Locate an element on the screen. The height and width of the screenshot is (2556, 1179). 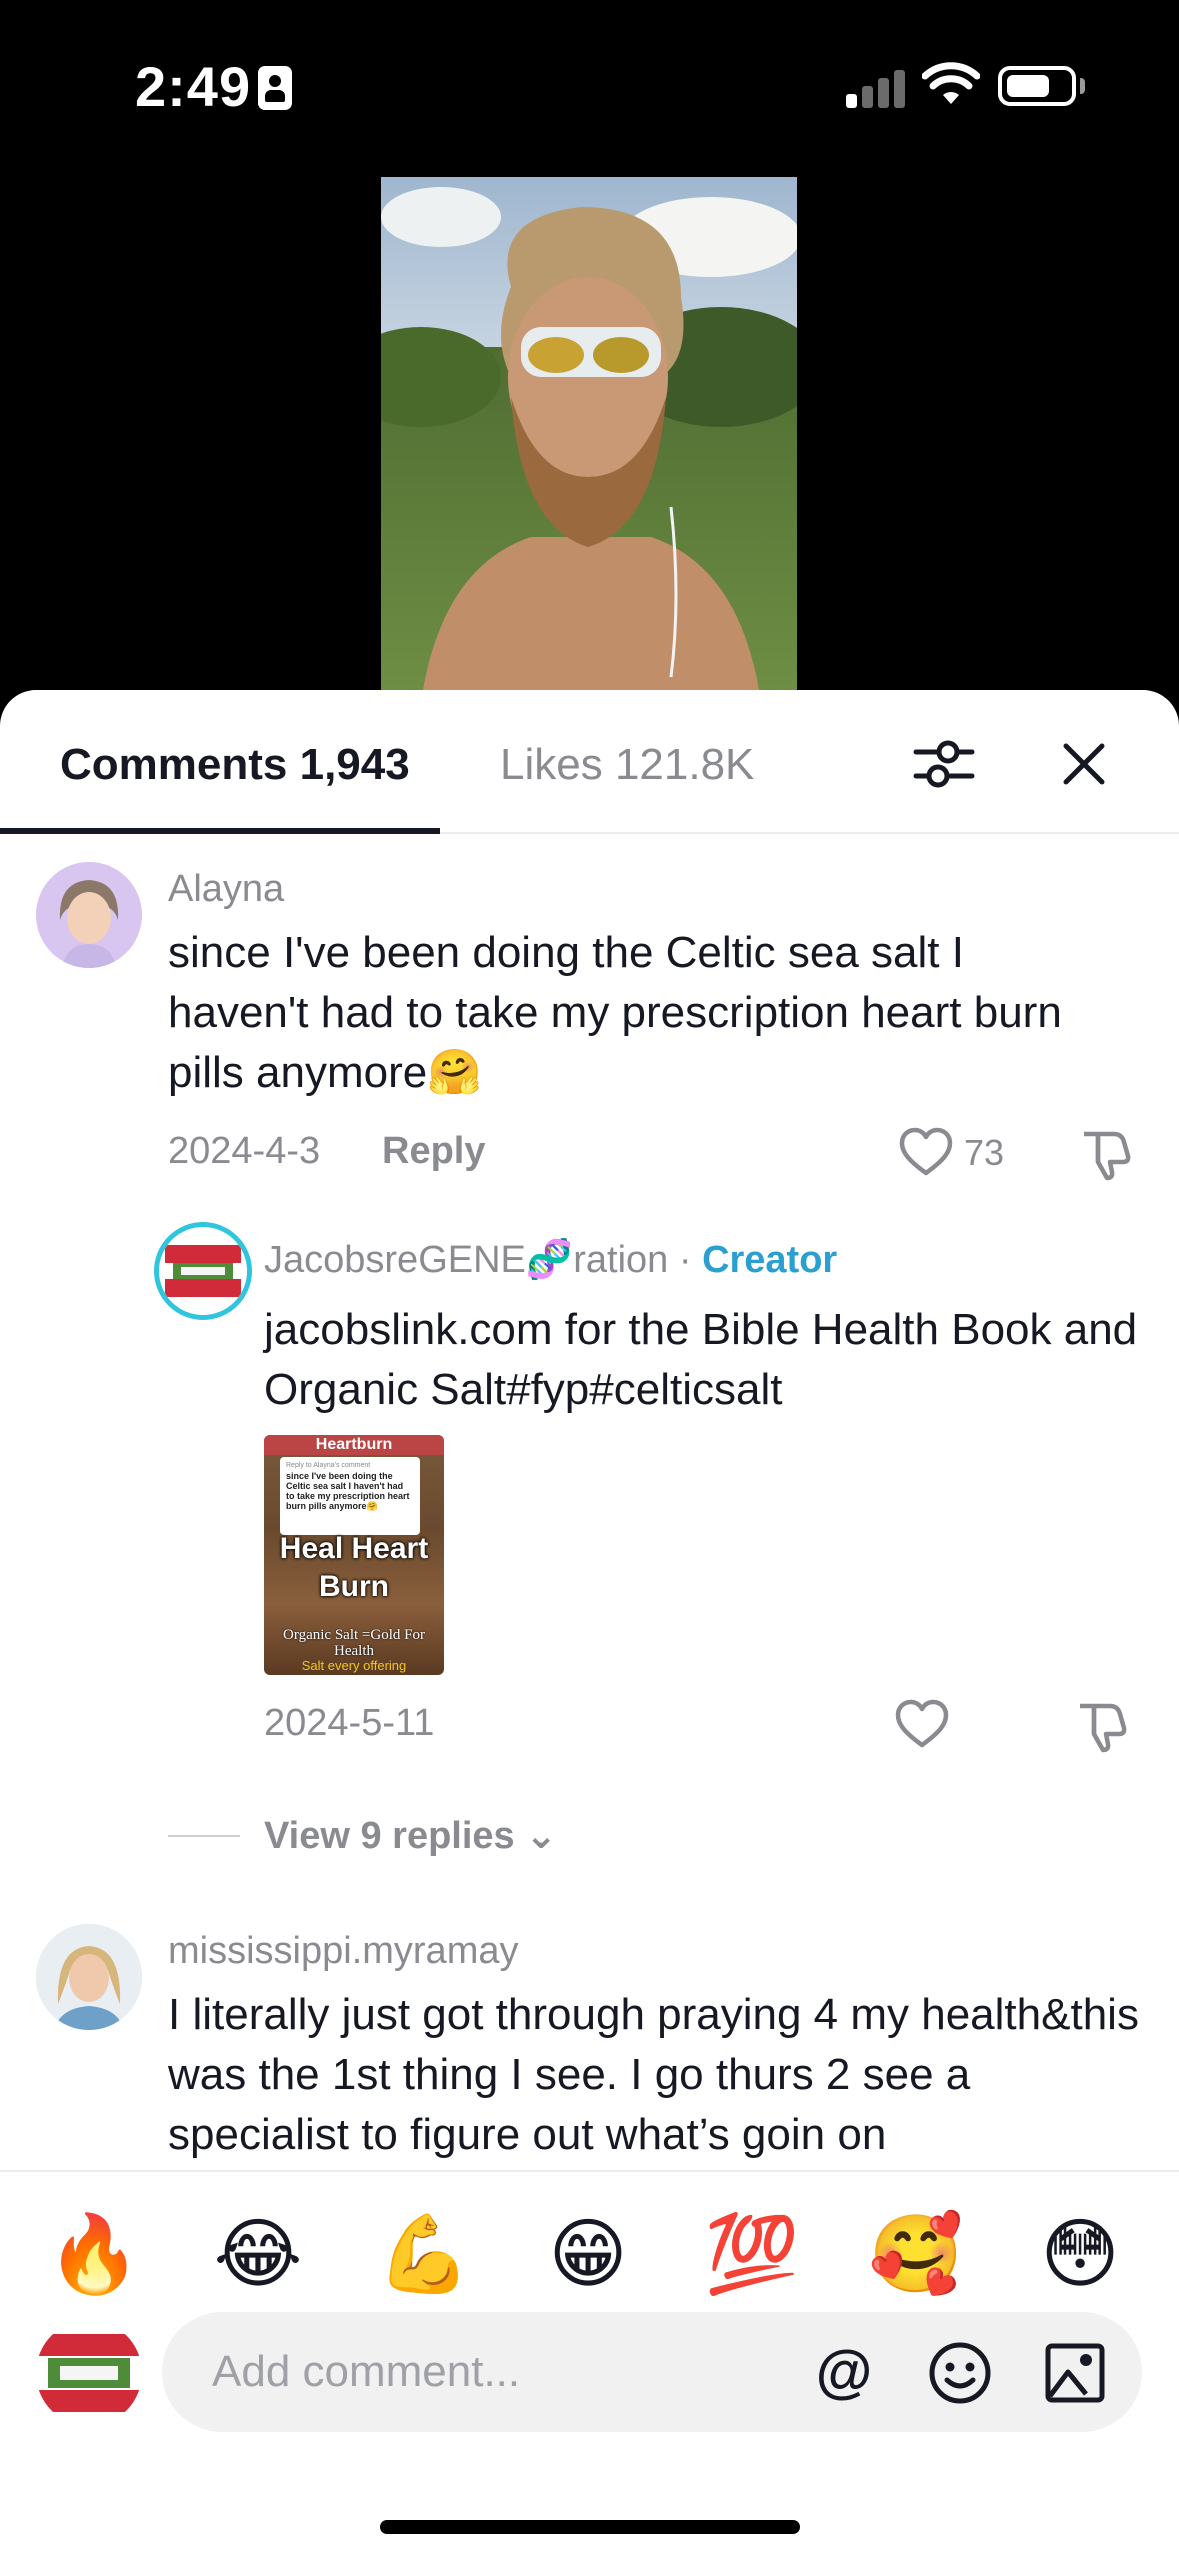
video-preview is located at coordinates (589, 439).